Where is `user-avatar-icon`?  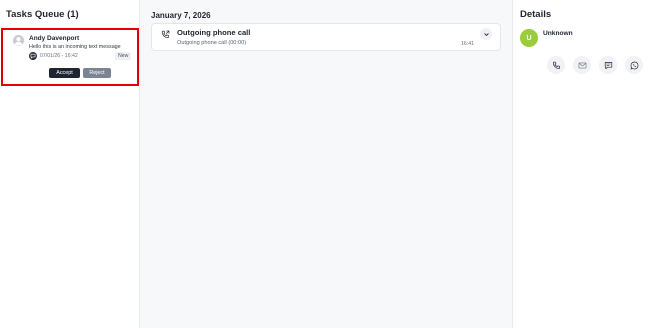
user-avatar-icon is located at coordinates (18, 40).